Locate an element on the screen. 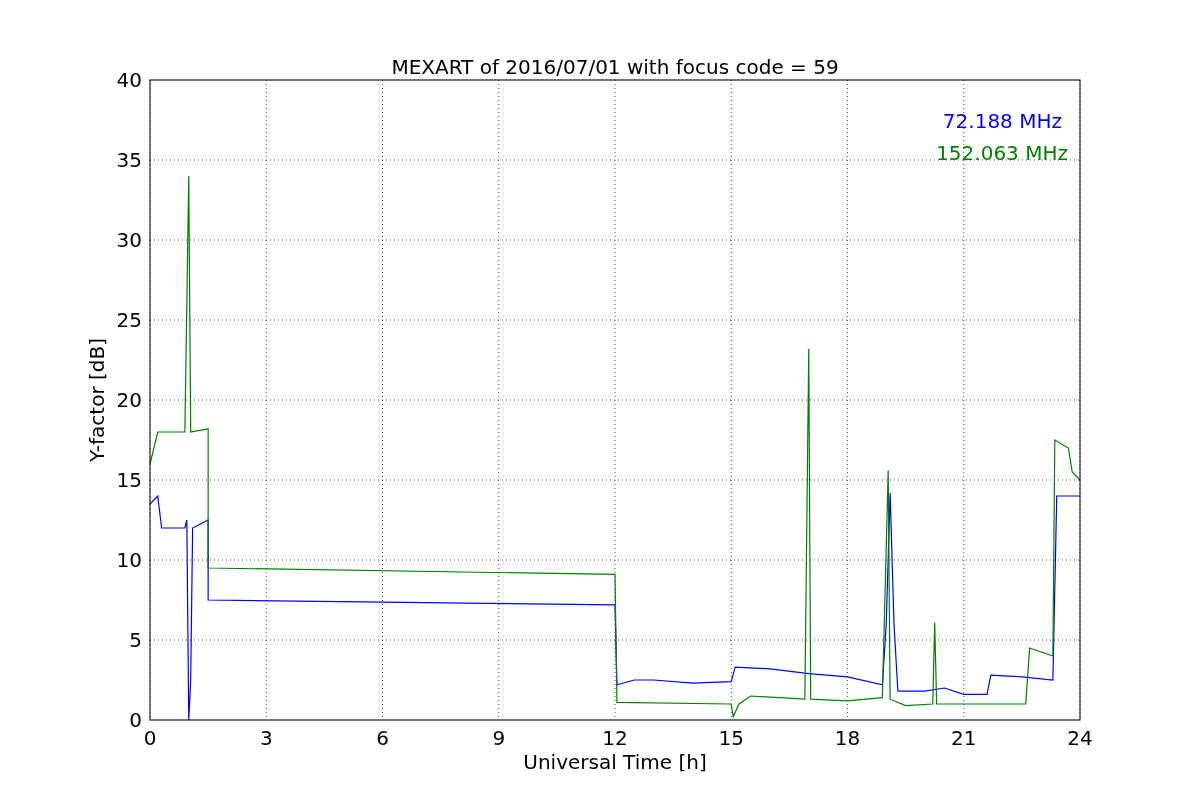  y-tick-label: 10 is located at coordinates (129, 560).